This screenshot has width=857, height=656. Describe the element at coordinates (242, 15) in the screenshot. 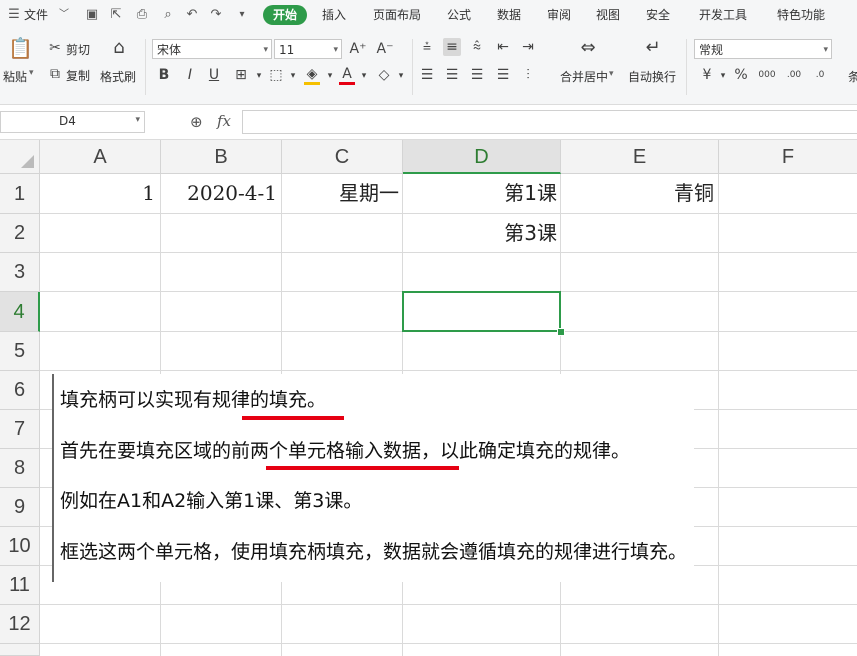

I see `customize-chevron-icon: ▾` at that location.